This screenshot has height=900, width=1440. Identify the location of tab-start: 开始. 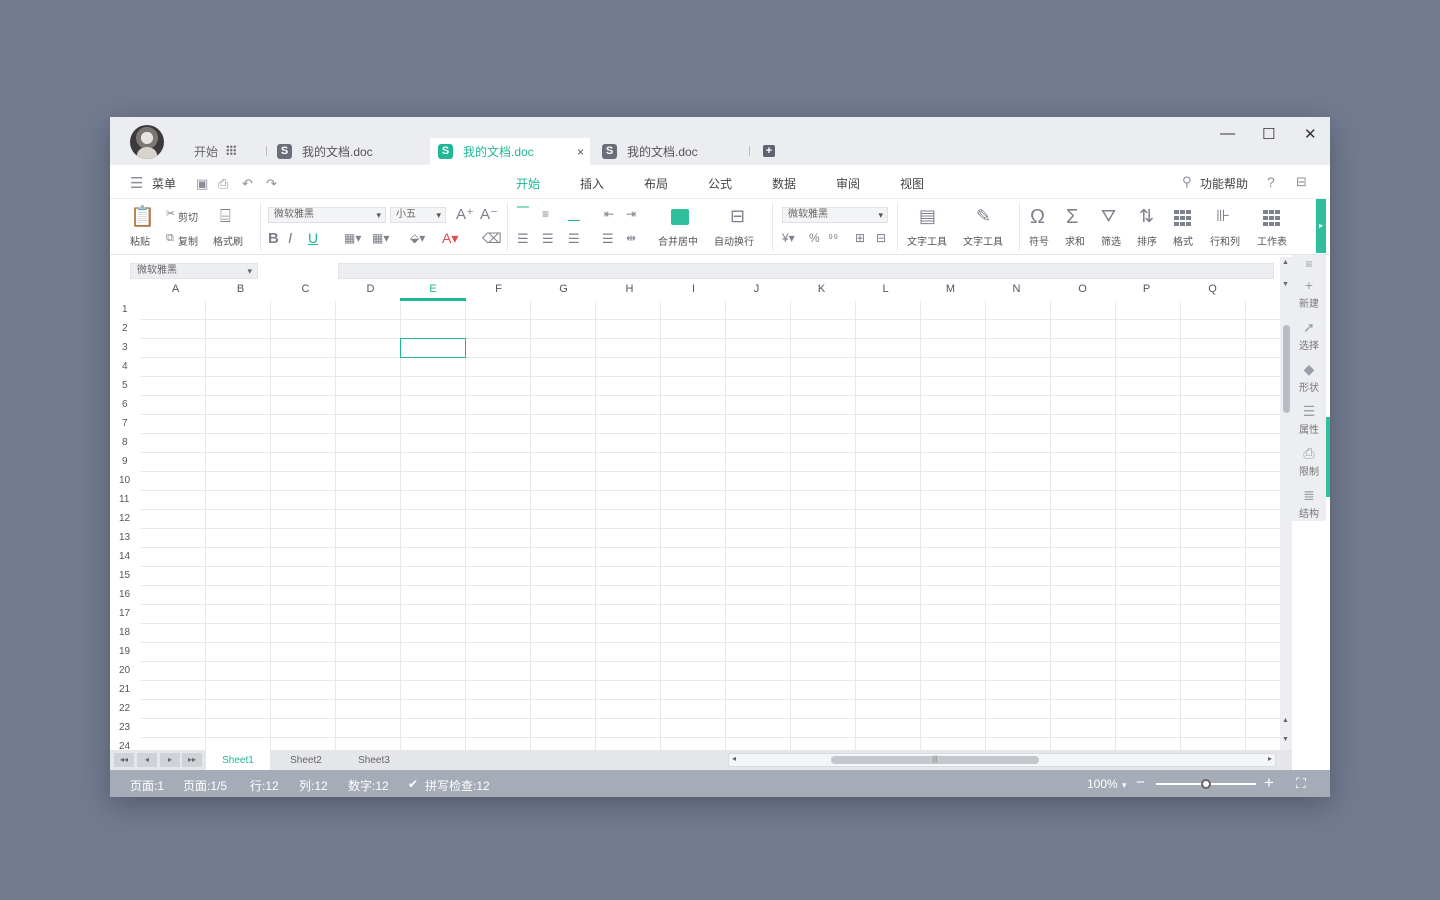
(528, 183).